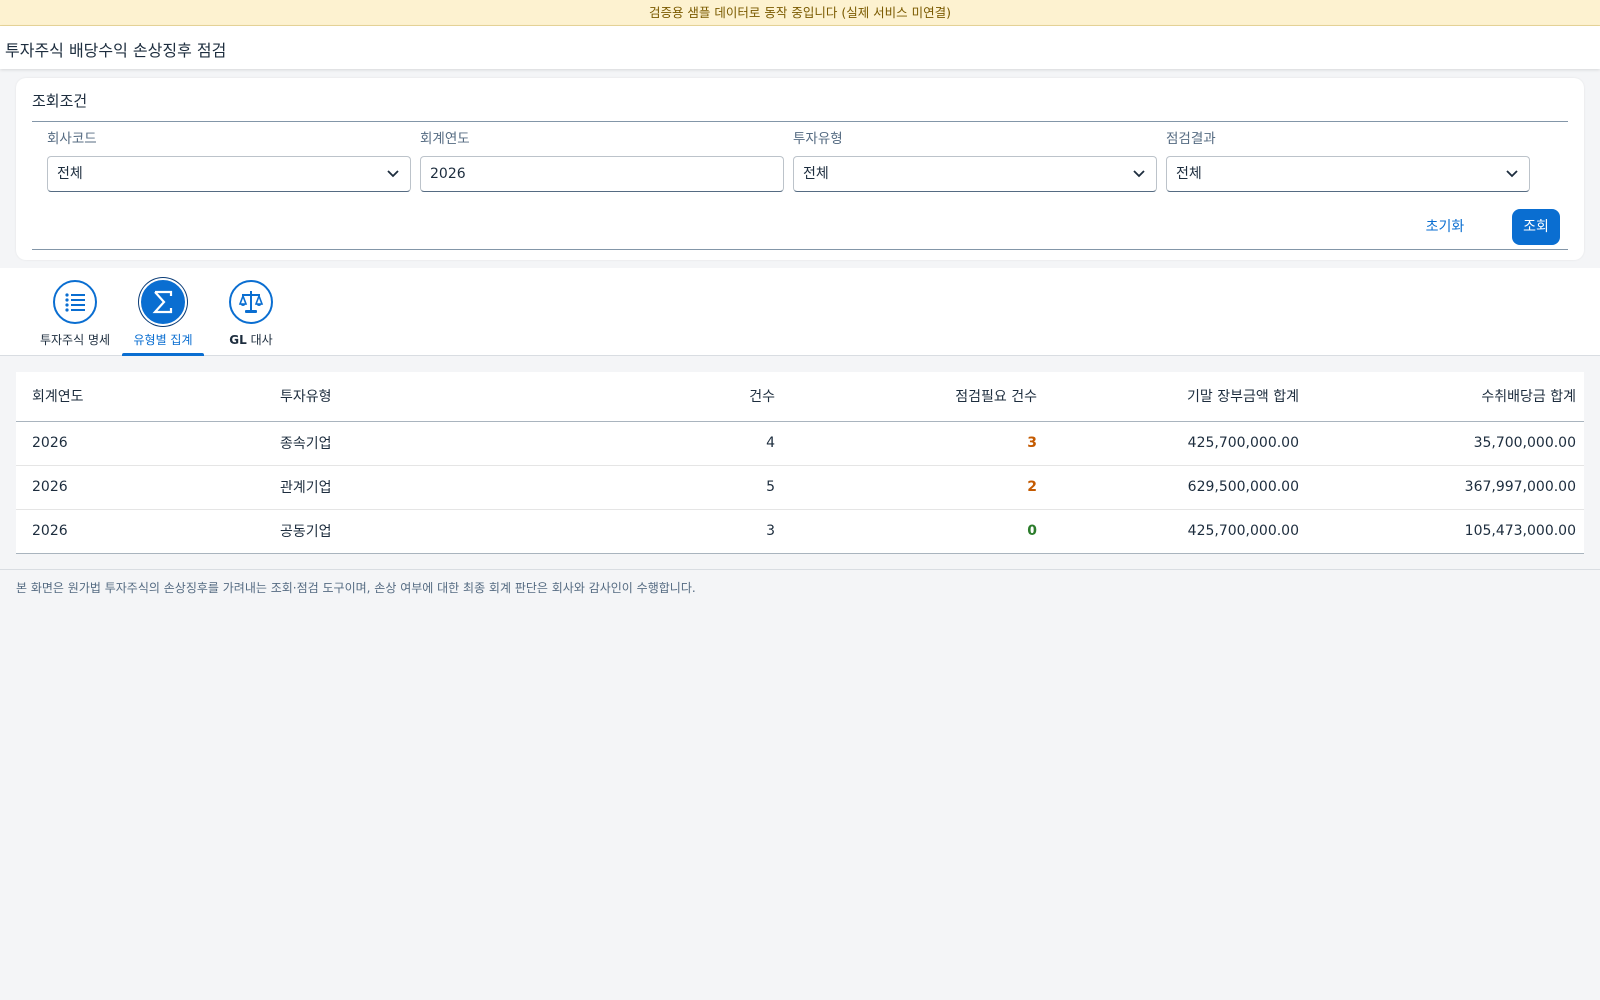 The image size is (1600, 1000). What do you see at coordinates (800, 47) in the screenshot?
I see `app-header: 투자주식 배당수익 손상징후 점검` at bounding box center [800, 47].